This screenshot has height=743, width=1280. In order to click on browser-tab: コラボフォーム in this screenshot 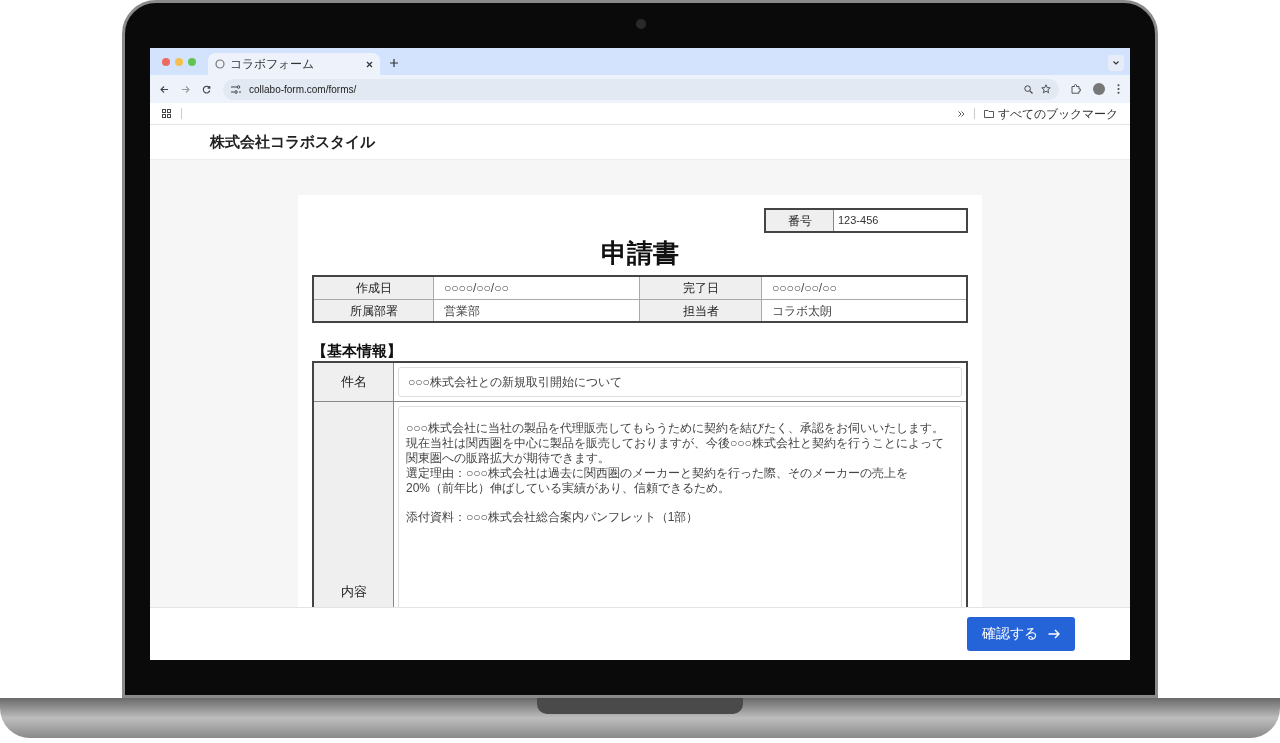, I will do `click(294, 64)`.